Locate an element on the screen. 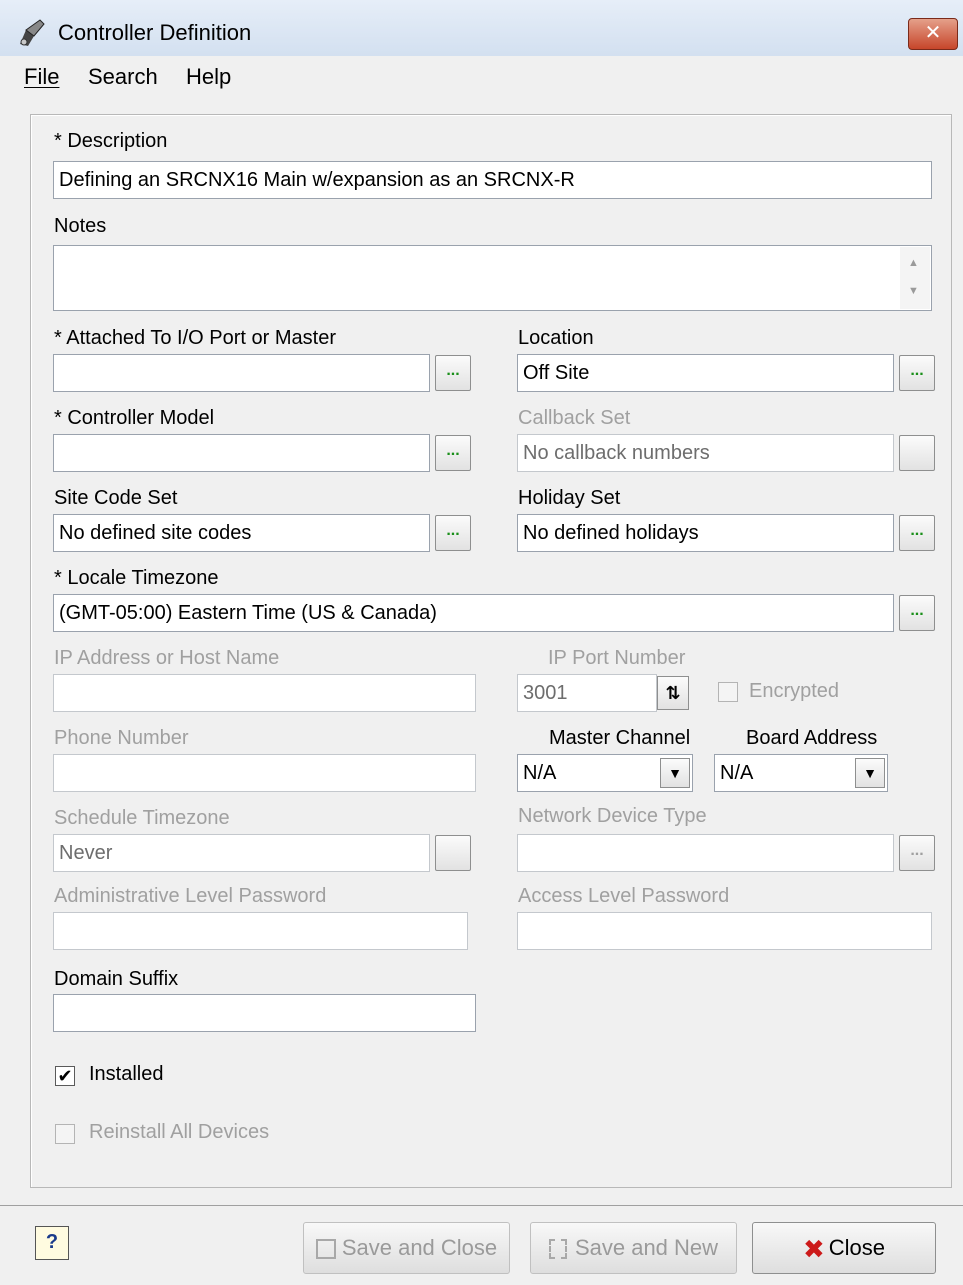 This screenshot has width=963, height=1285. save-and-new-button: Save and New is located at coordinates (633, 1248).